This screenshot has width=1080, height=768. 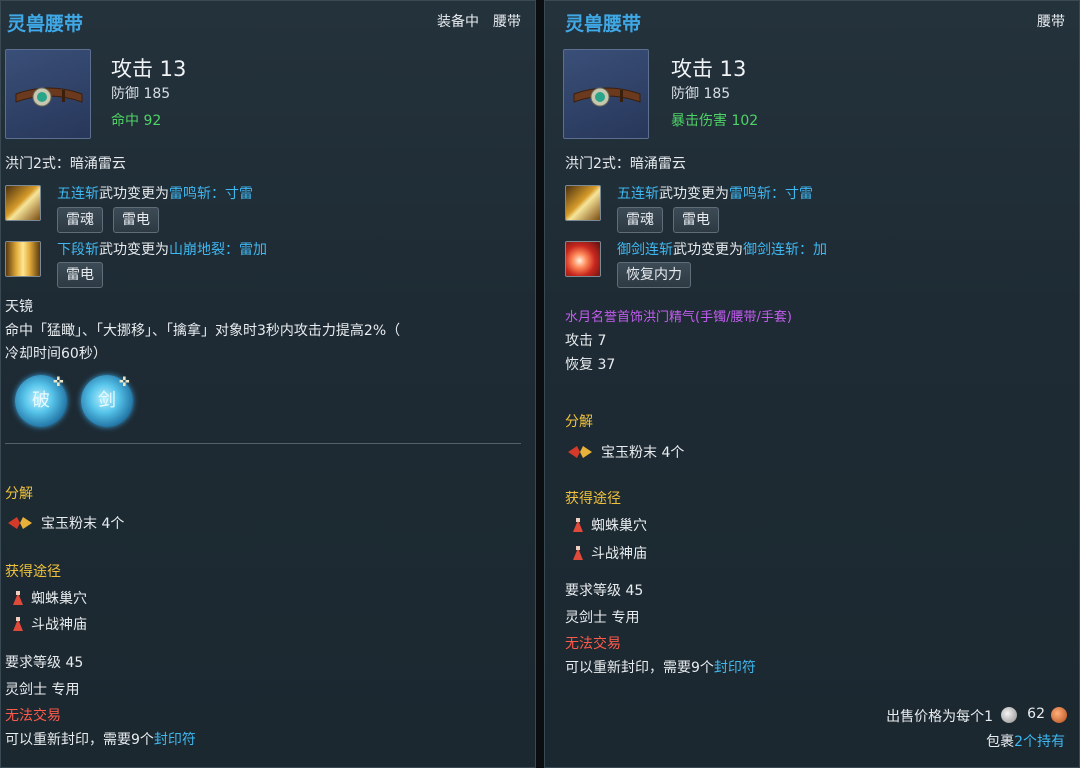 What do you see at coordinates (1000, 742) in the screenshot?
I see `bag-label: 包裹` at bounding box center [1000, 742].